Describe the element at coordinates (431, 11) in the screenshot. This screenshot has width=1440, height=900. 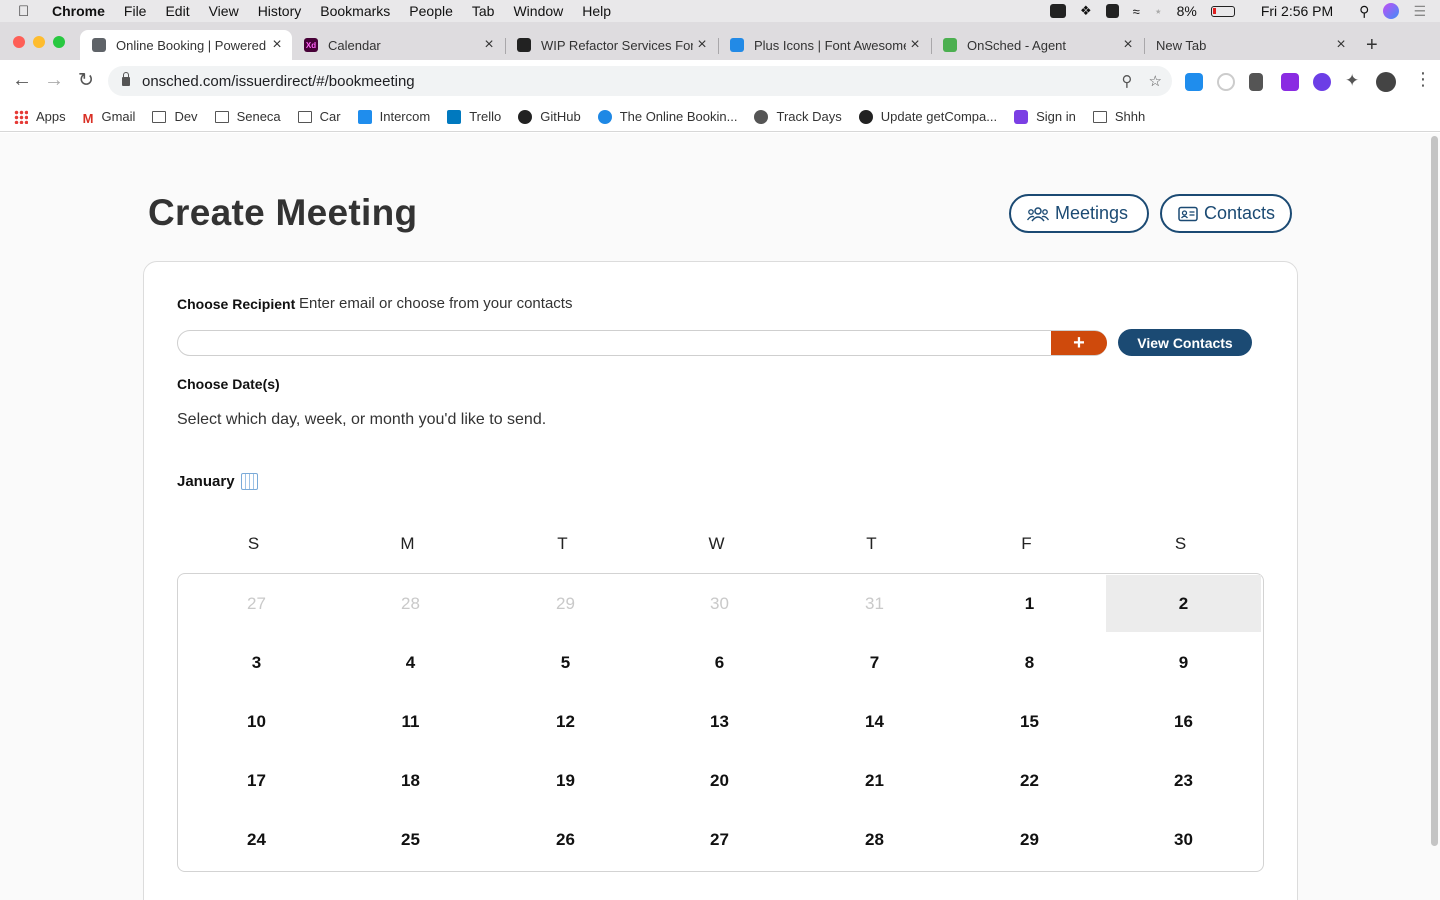
I see `menu-people: People` at that location.